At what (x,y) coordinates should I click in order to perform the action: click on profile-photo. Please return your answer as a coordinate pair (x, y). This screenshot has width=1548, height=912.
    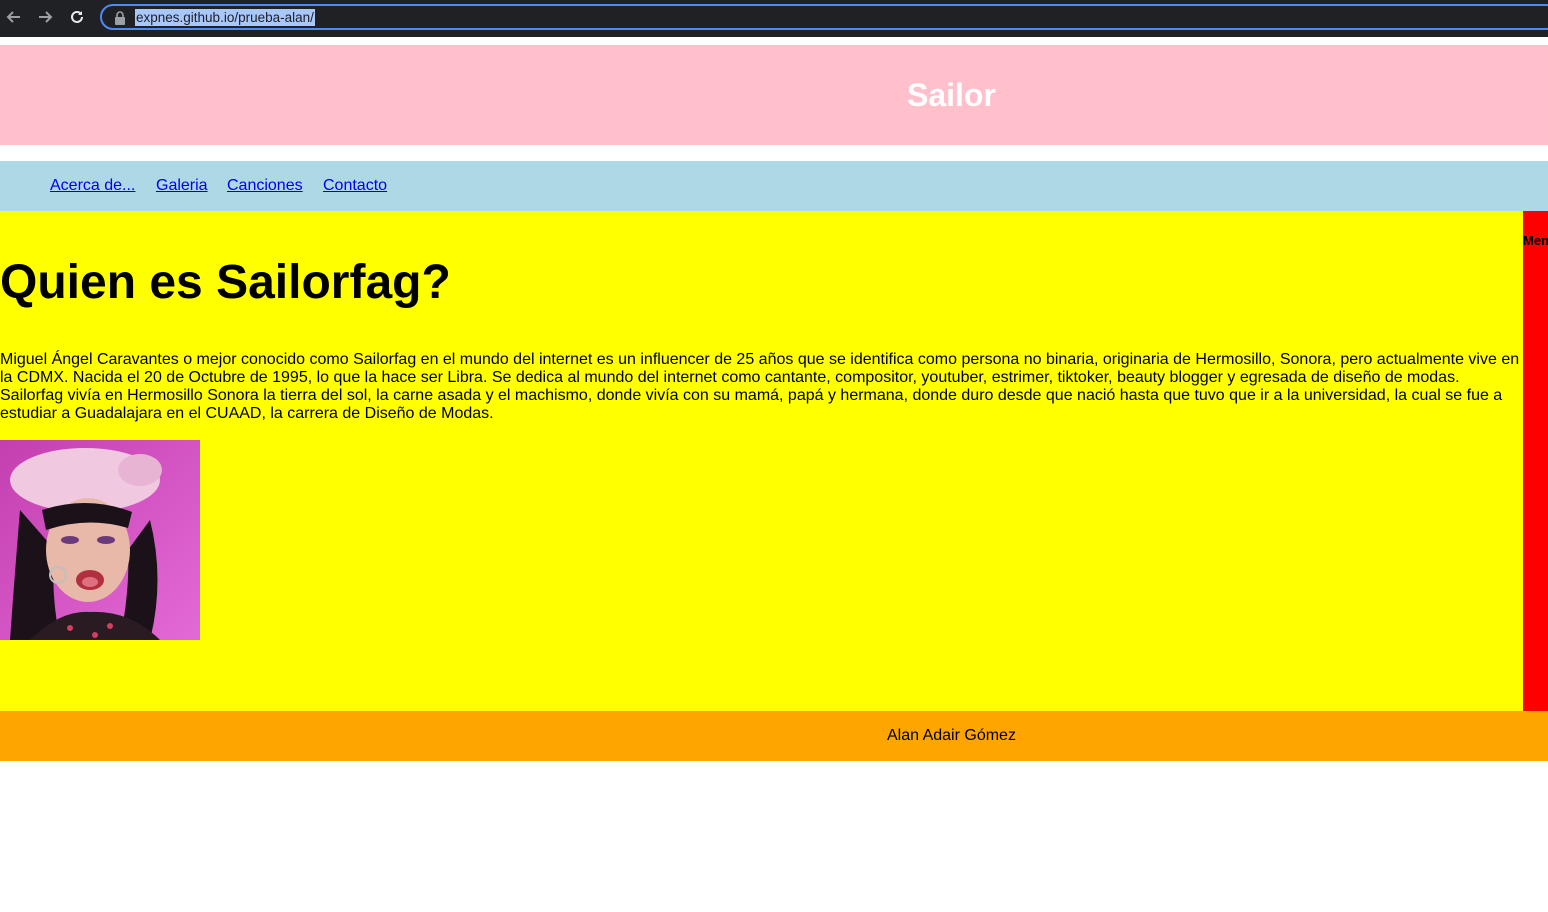
    Looking at the image, I should click on (100, 540).